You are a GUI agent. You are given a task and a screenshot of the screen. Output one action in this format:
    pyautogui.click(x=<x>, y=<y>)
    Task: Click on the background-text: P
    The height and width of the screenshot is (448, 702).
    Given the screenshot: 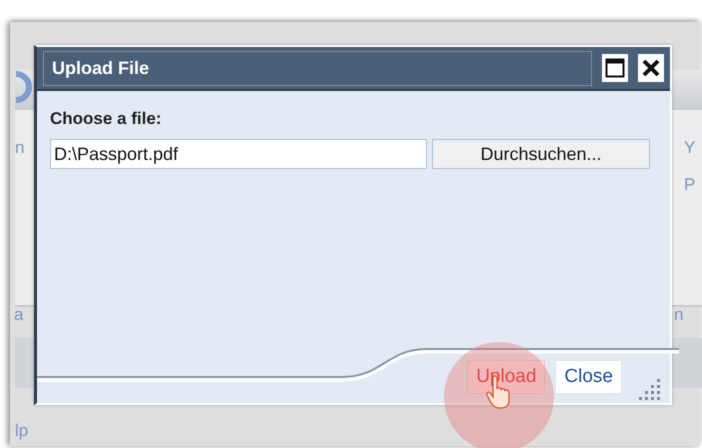 What is the action you would take?
    pyautogui.click(x=690, y=185)
    